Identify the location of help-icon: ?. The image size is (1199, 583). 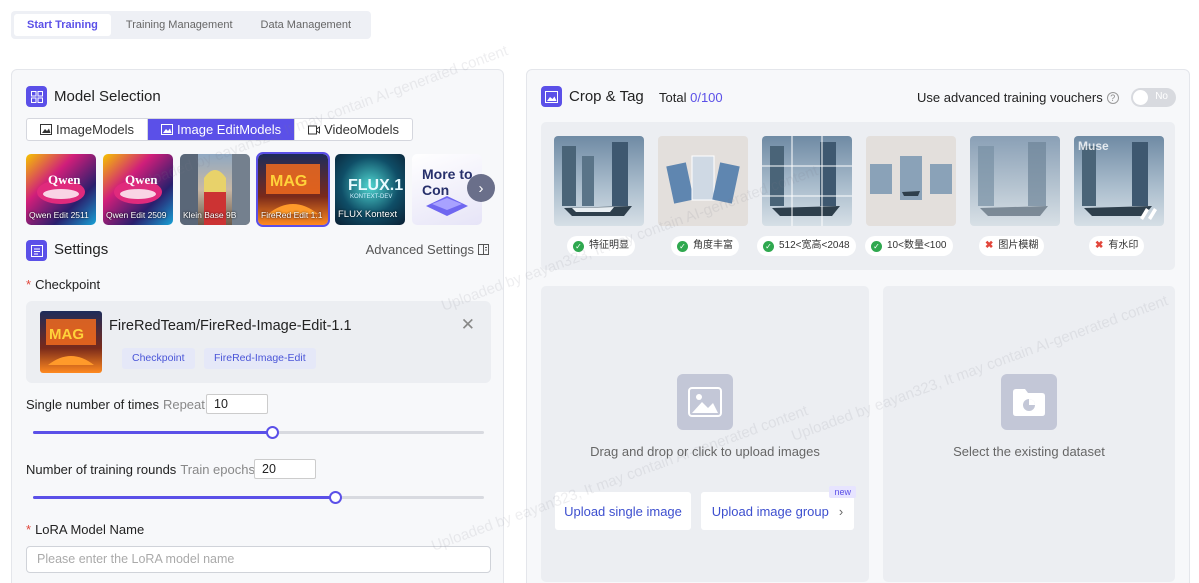
(1112, 97).